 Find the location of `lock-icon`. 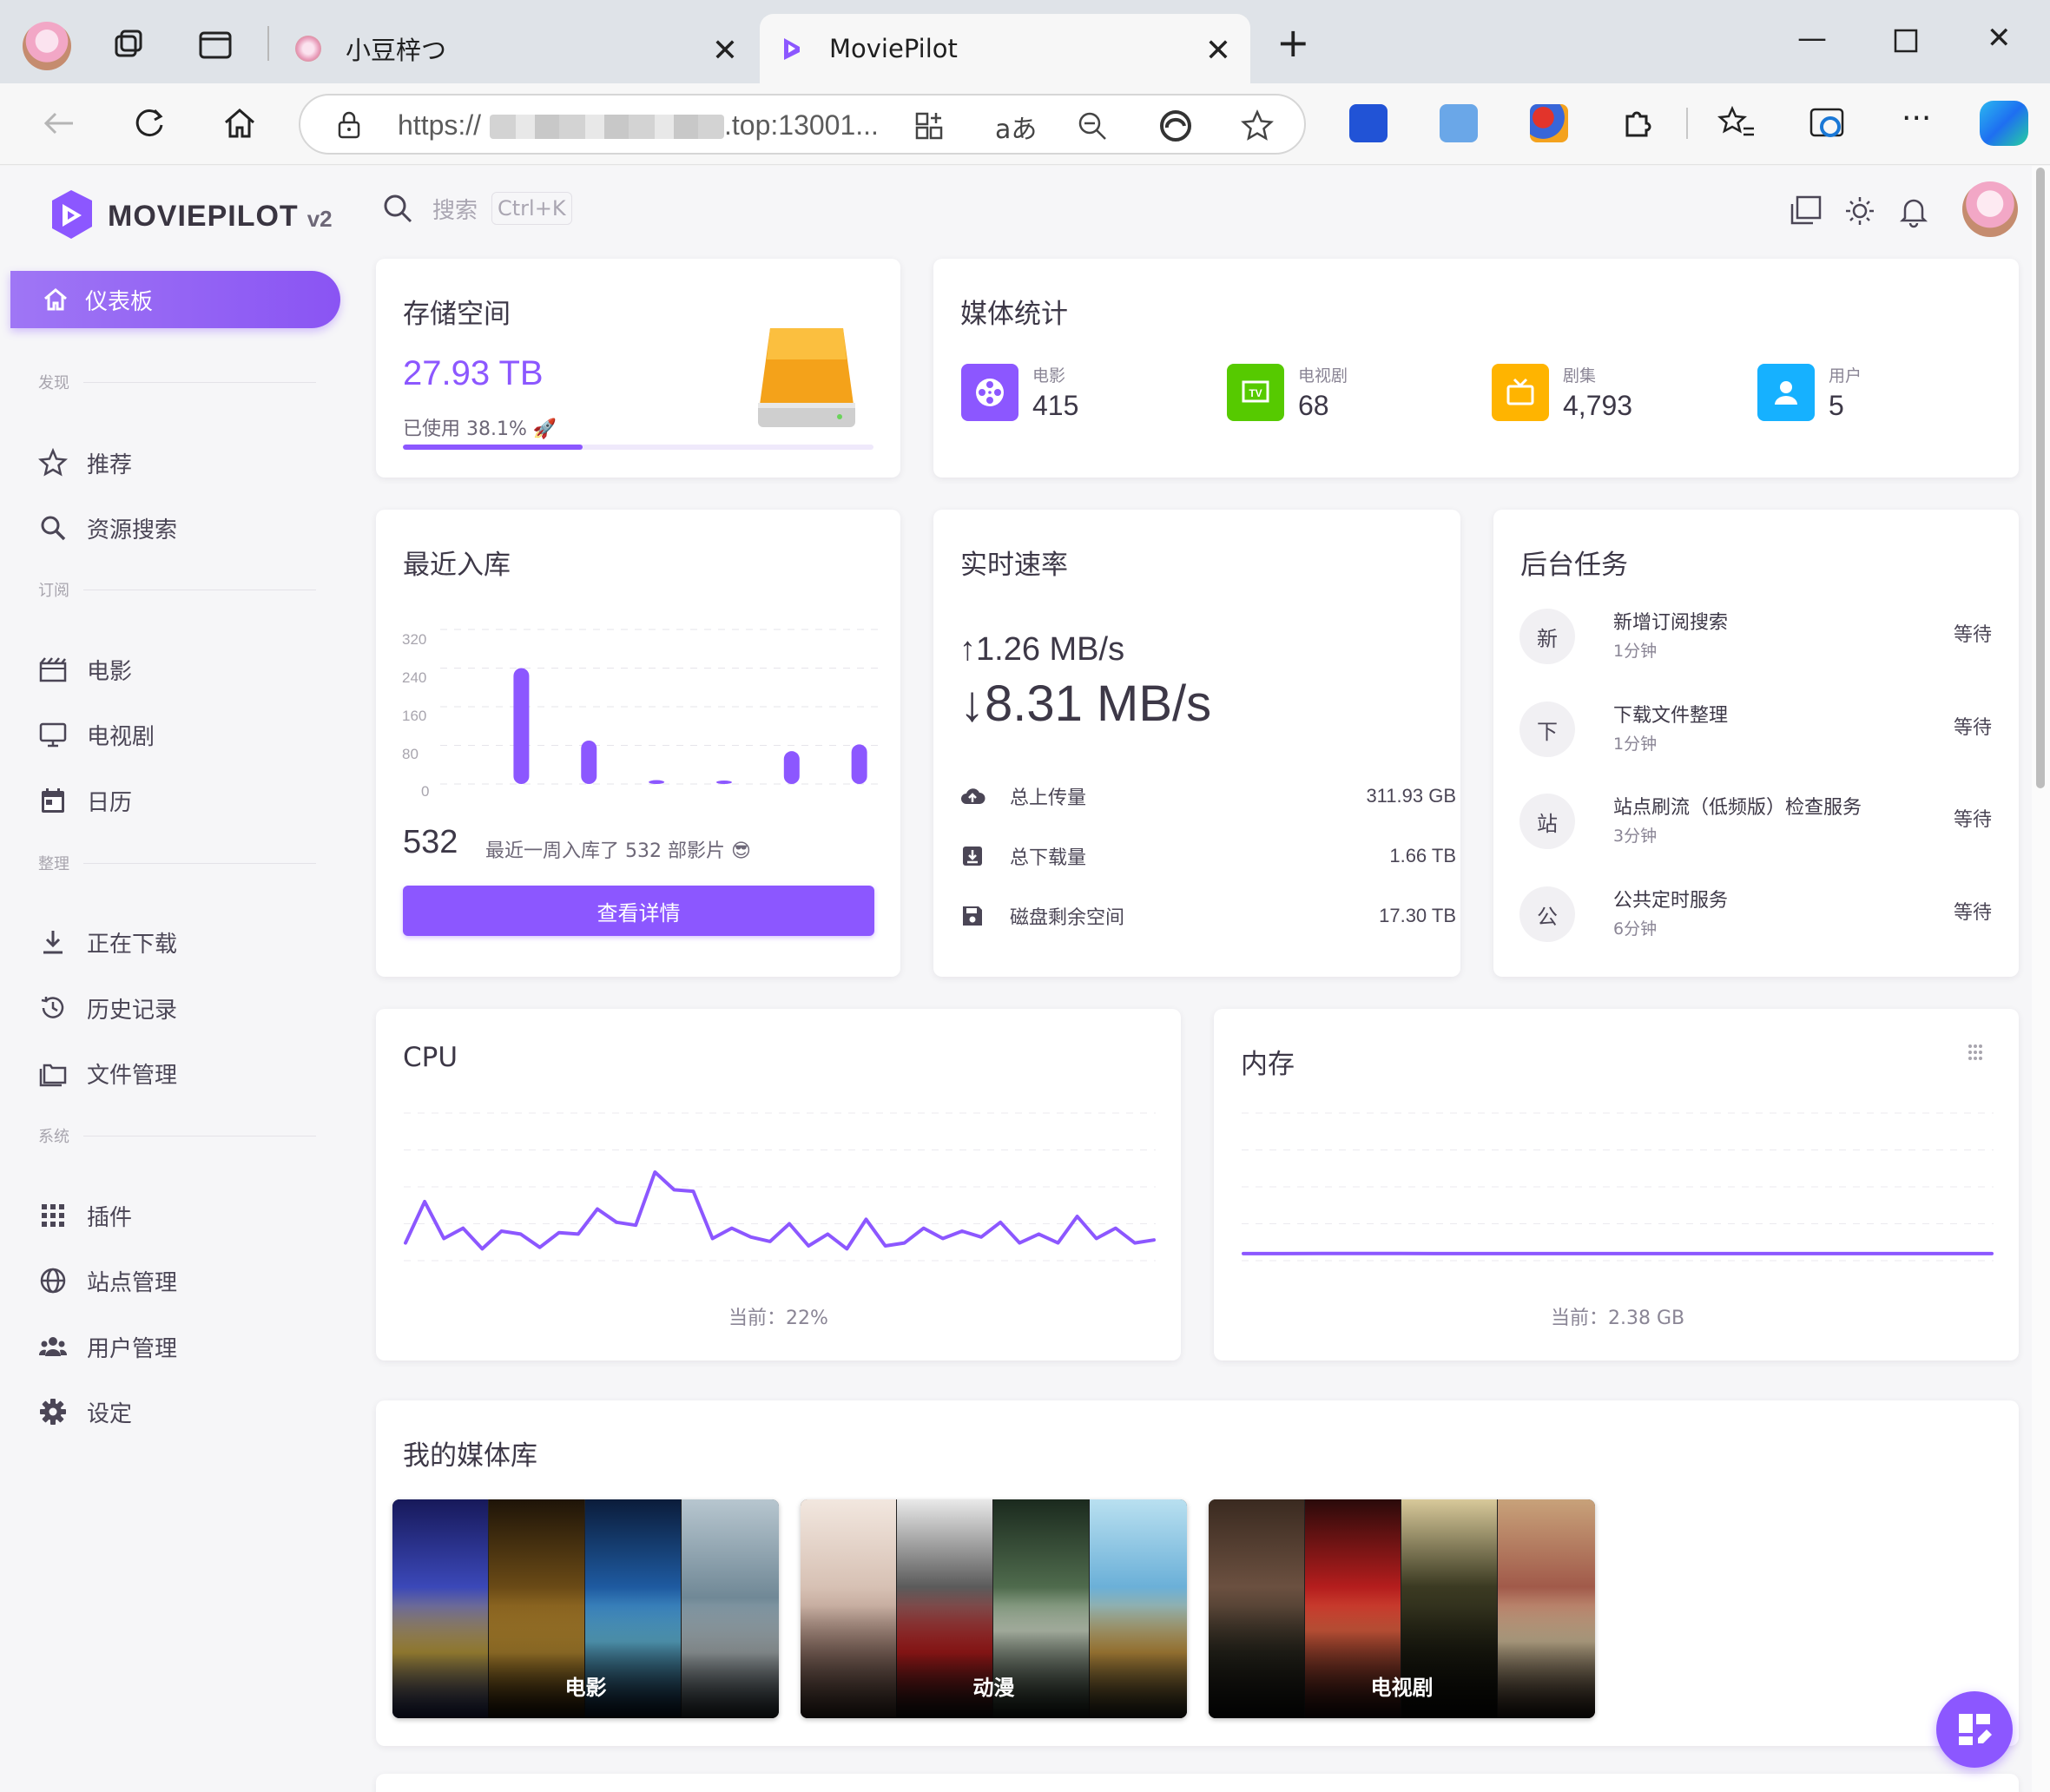

lock-icon is located at coordinates (349, 125).